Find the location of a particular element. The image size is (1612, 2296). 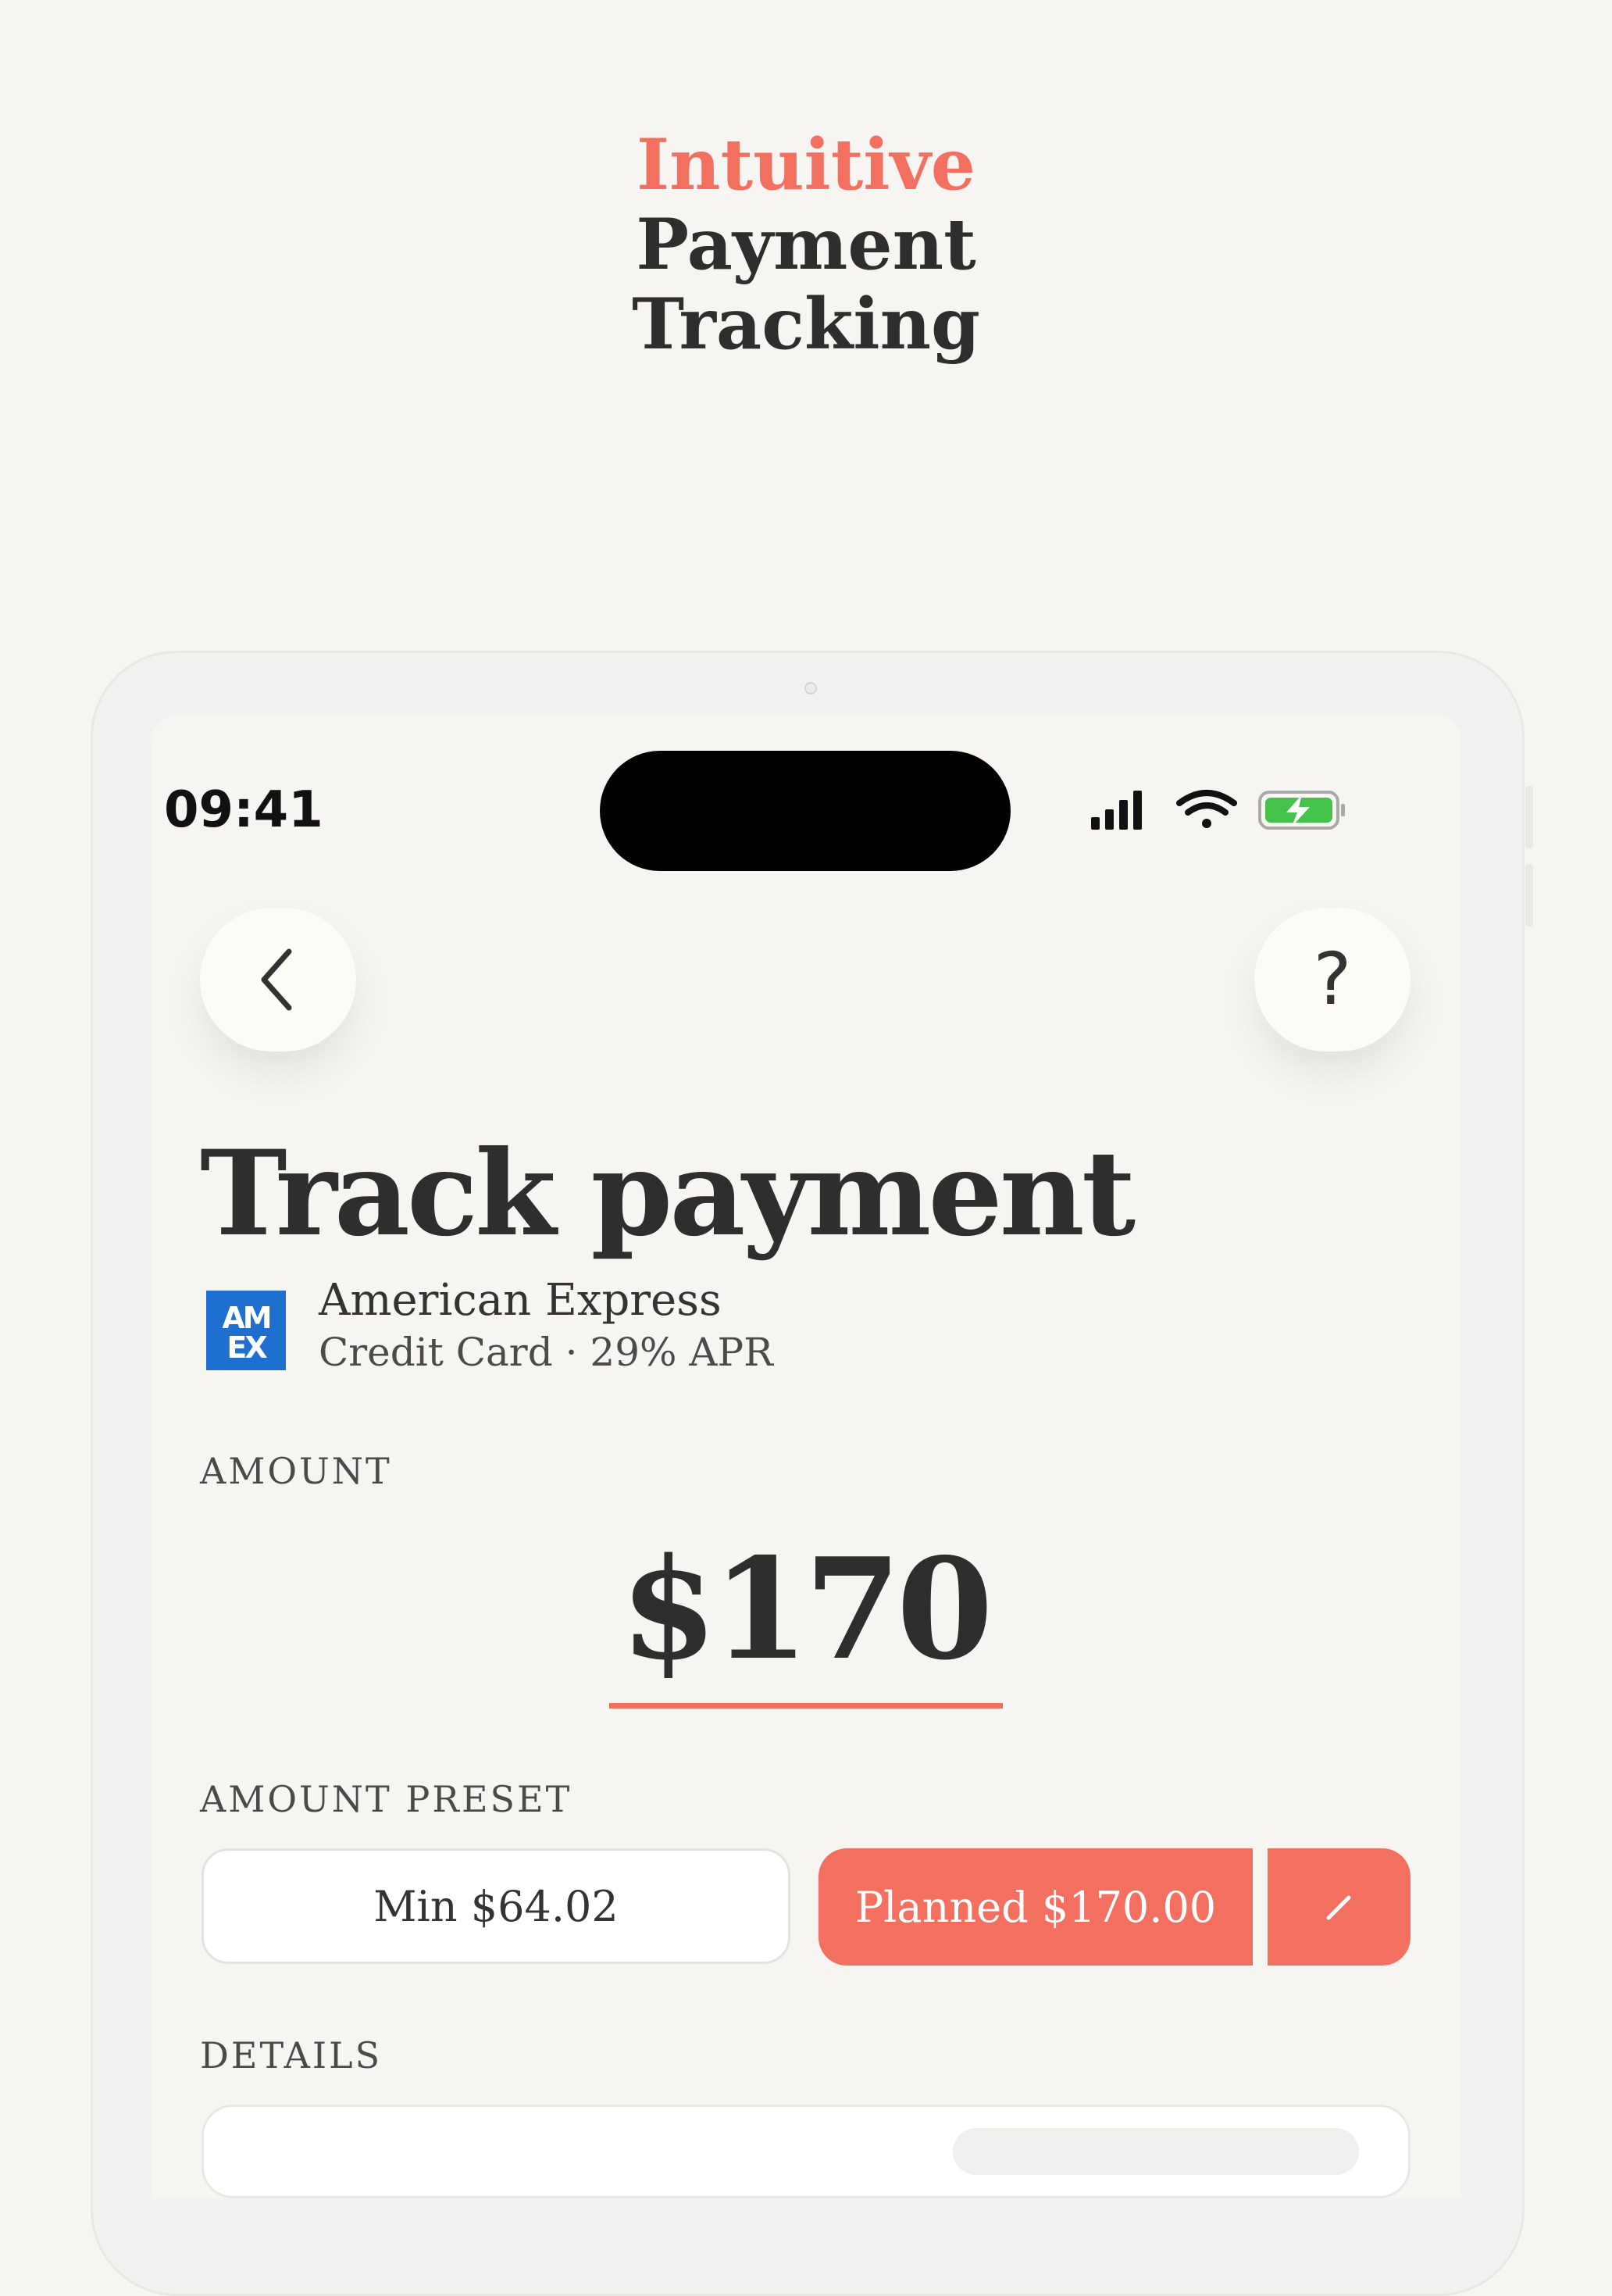

battery-charging-icon is located at coordinates (1302, 810).